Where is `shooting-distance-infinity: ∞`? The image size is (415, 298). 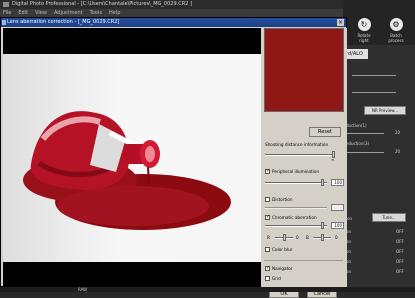
shooting-distance-infinity: ∞ is located at coordinates (333, 159).